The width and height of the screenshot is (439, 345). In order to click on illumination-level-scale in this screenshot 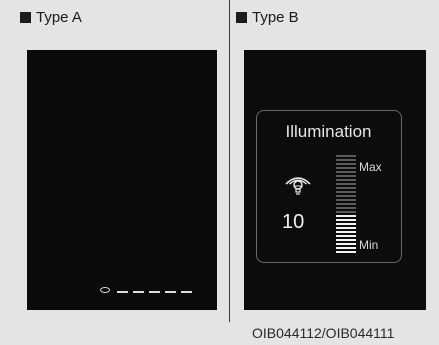, I will do `click(346, 205)`.